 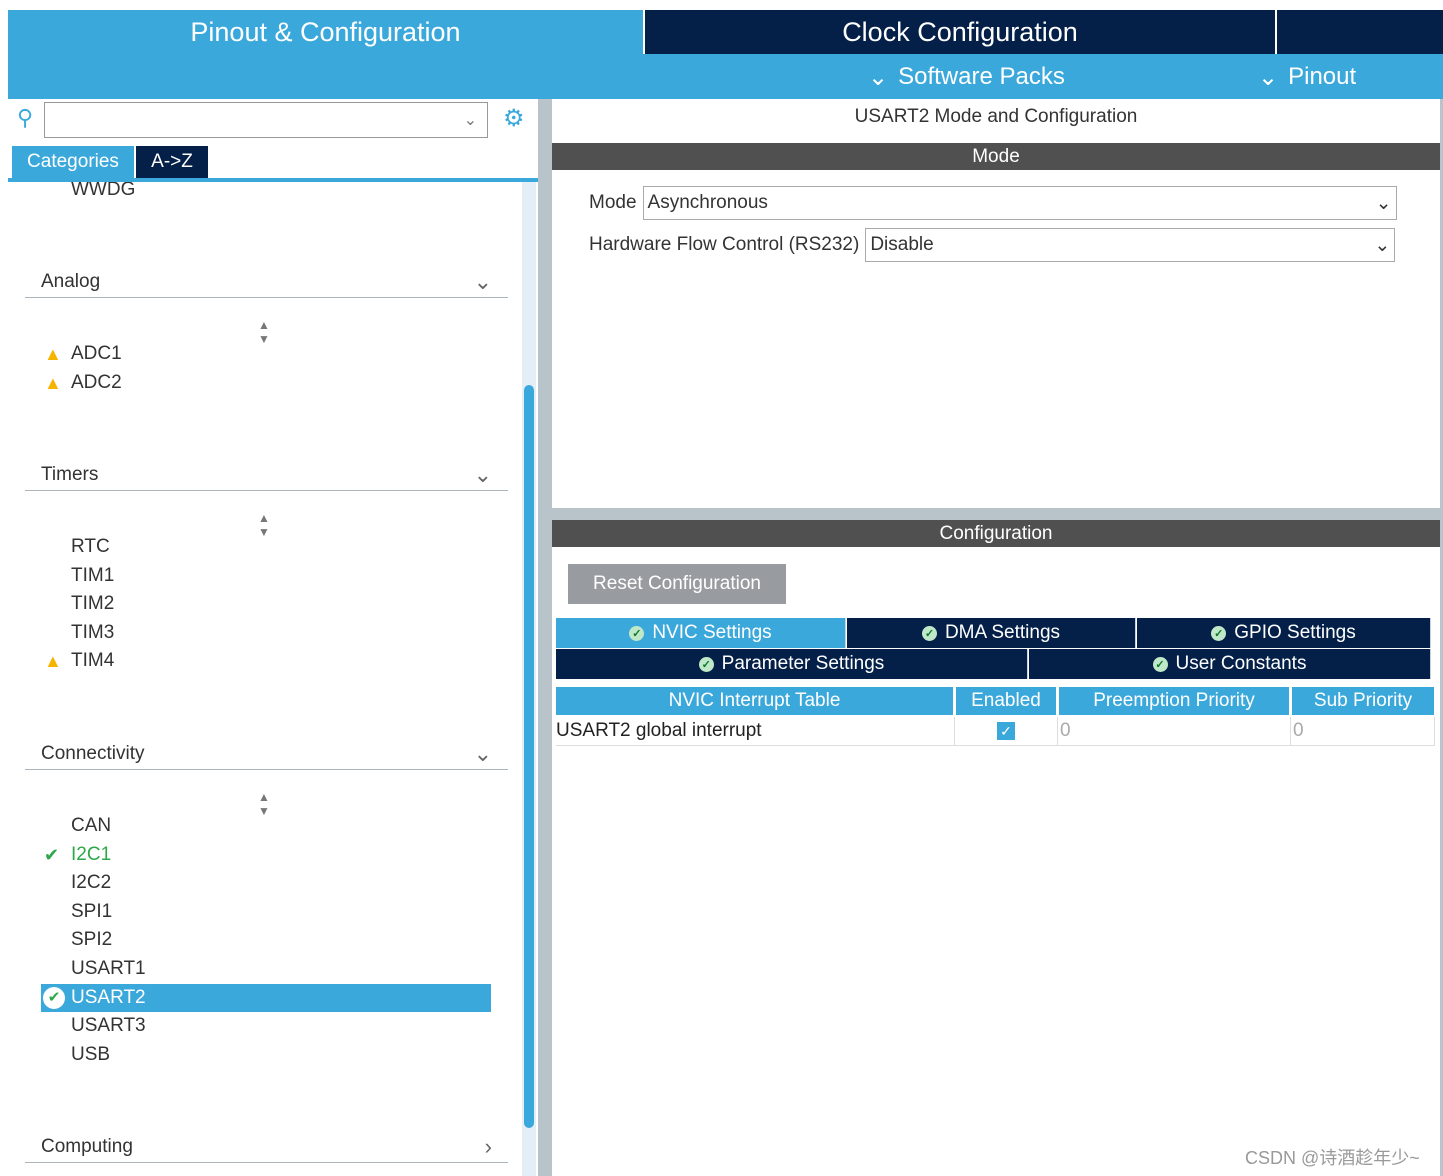 I want to click on column-header: Sub Priority, so click(x=1363, y=701).